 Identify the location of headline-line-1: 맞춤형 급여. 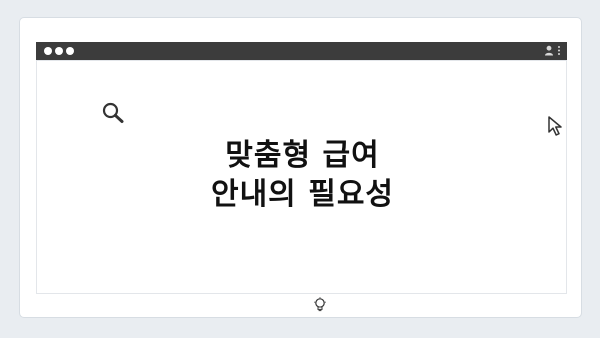
(302, 155).